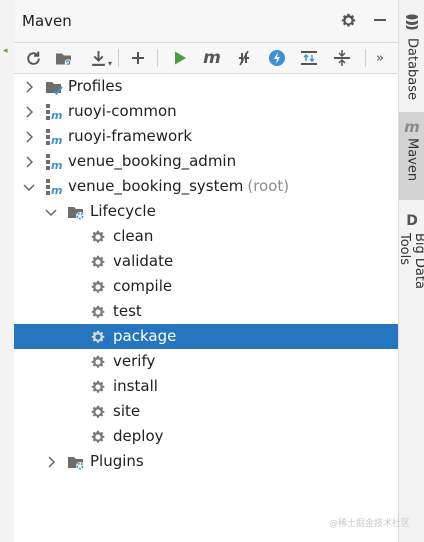 Image resolution: width=424 pixels, height=542 pixels. What do you see at coordinates (5, 51) in the screenshot?
I see `edge-marker-icon: ◂` at bounding box center [5, 51].